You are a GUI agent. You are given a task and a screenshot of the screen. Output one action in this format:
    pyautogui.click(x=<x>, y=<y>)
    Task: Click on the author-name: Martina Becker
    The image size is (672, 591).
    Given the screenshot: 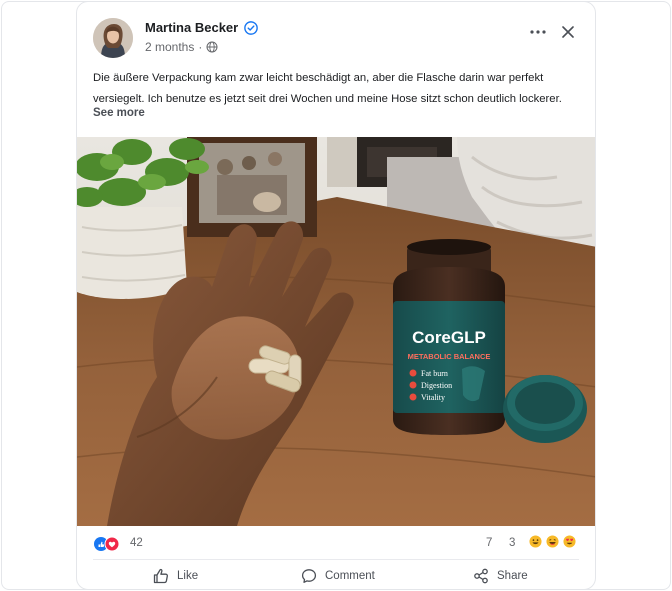 What is the action you would take?
    pyautogui.click(x=191, y=27)
    